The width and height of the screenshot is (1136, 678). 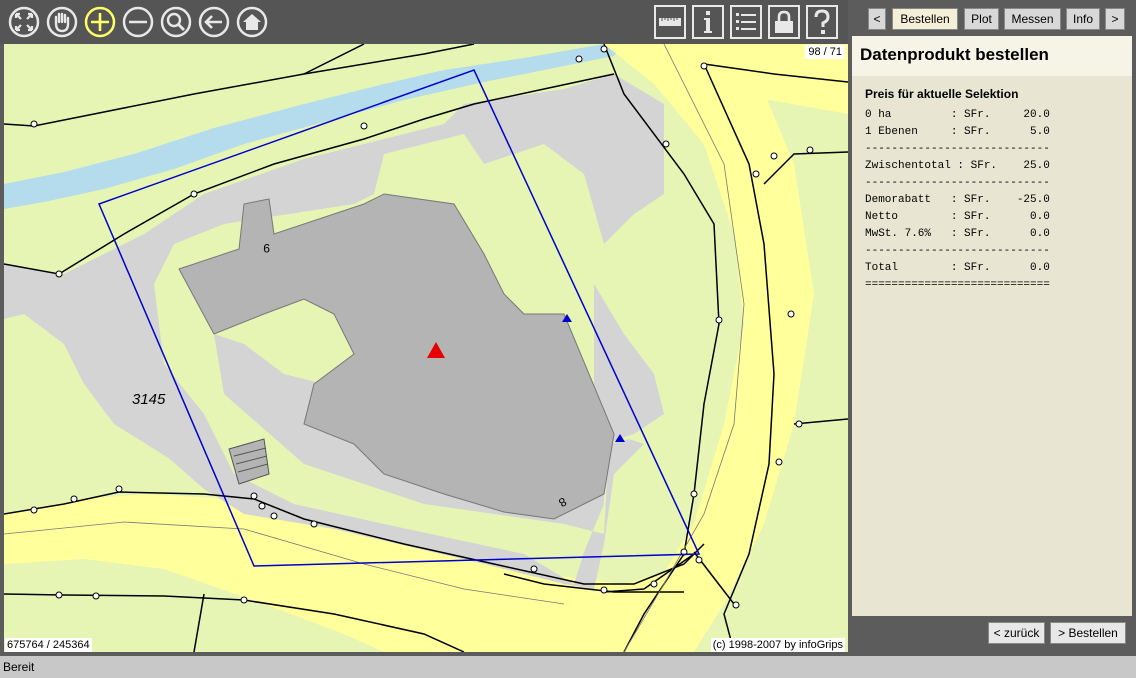 What do you see at coordinates (24, 22) in the screenshot?
I see `zoom-full-extent-icon` at bounding box center [24, 22].